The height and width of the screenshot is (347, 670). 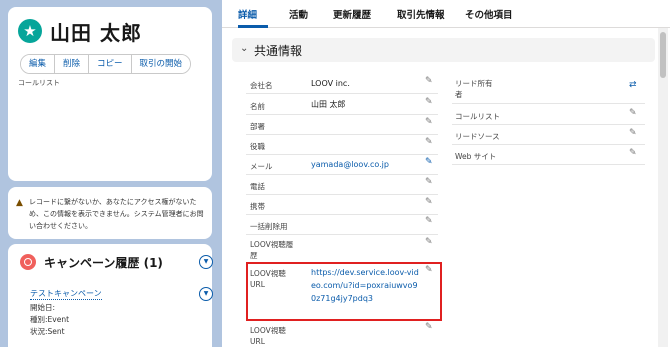 What do you see at coordinates (110, 64) in the screenshot?
I see `copy-button: コピー` at bounding box center [110, 64].